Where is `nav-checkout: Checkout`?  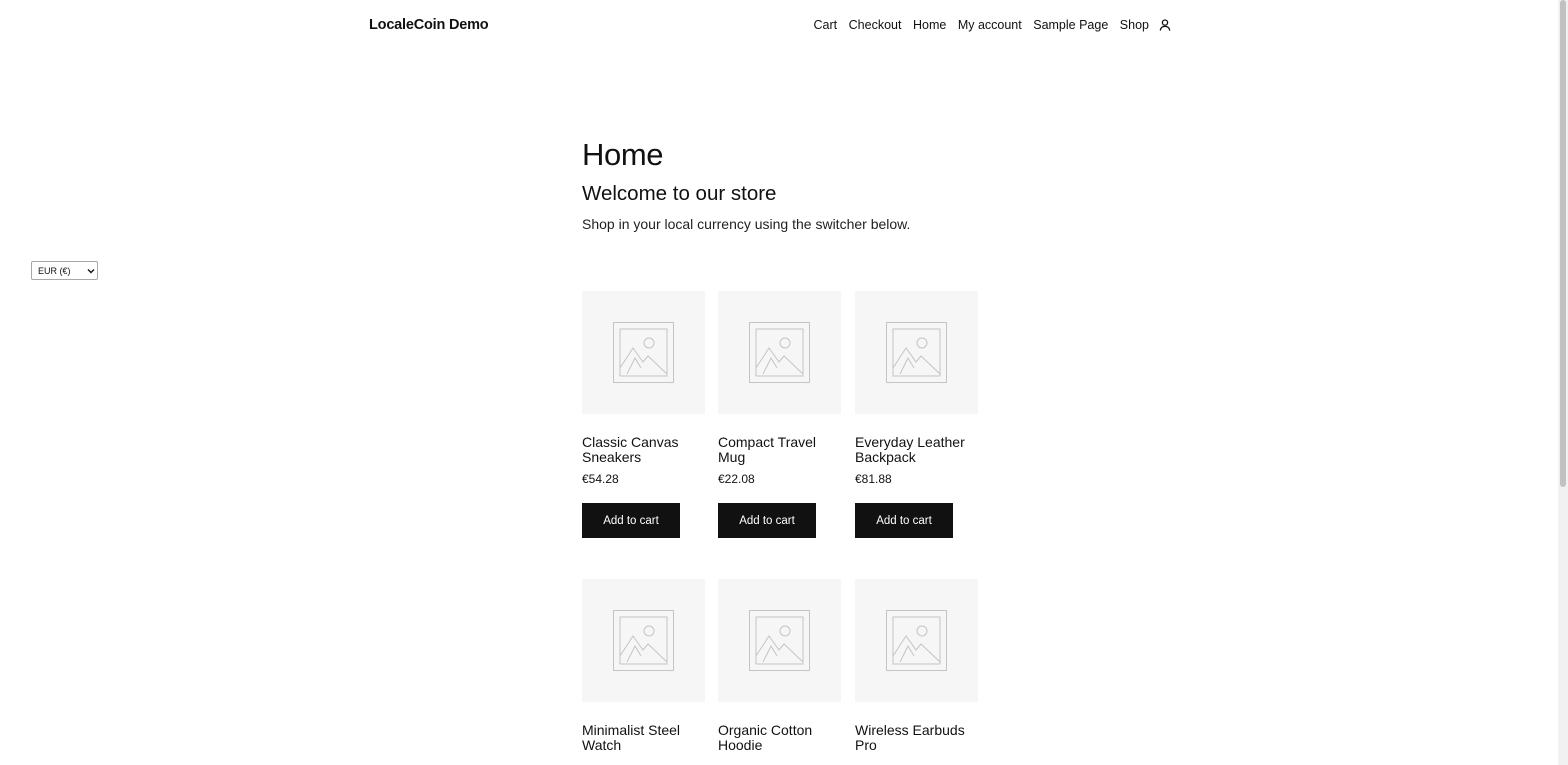
nav-checkout: Checkout is located at coordinates (875, 25).